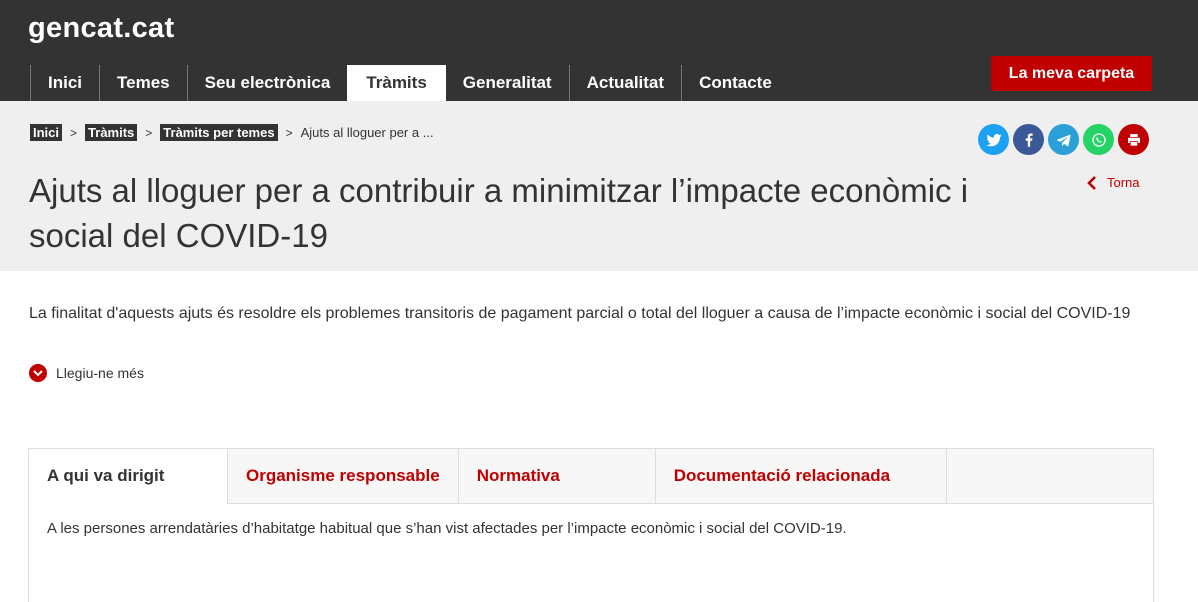  I want to click on breadcrumb-inici: Inici, so click(46, 132).